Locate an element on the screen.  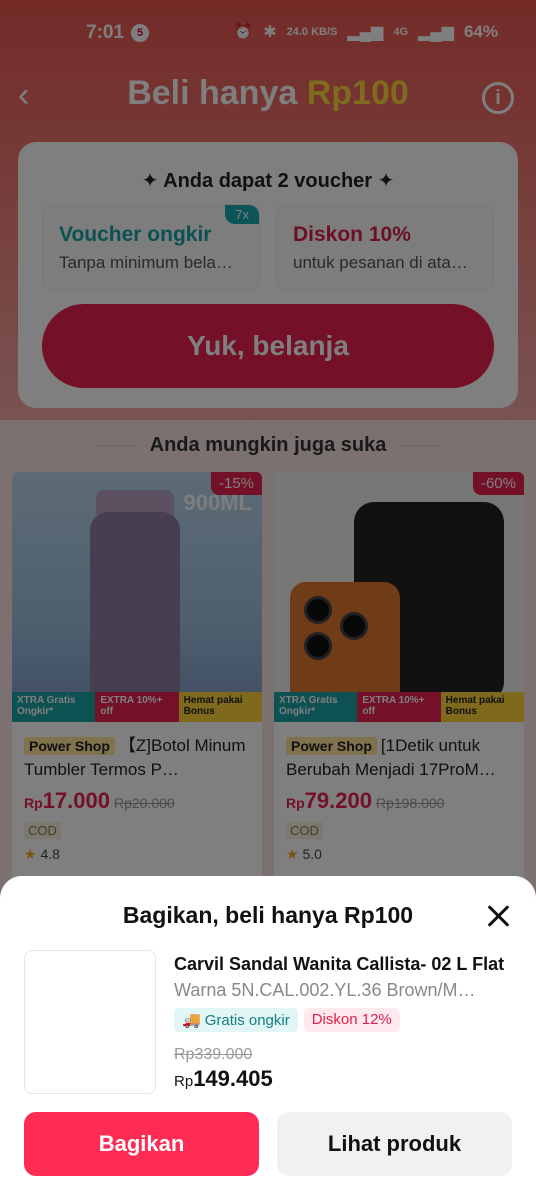
discount-tag: Diskon 12% is located at coordinates (351, 1020).